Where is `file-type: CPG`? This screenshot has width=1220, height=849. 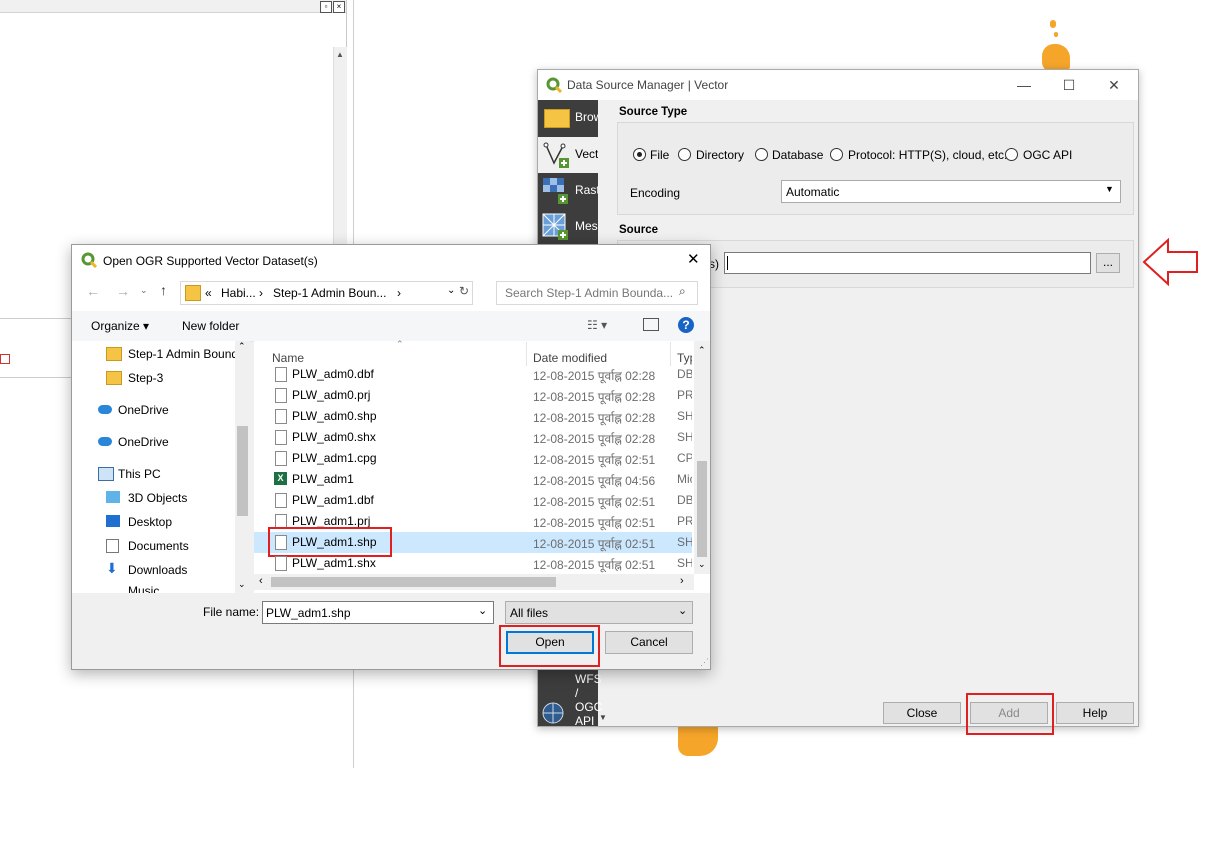
file-type: CPG is located at coordinates (684, 458).